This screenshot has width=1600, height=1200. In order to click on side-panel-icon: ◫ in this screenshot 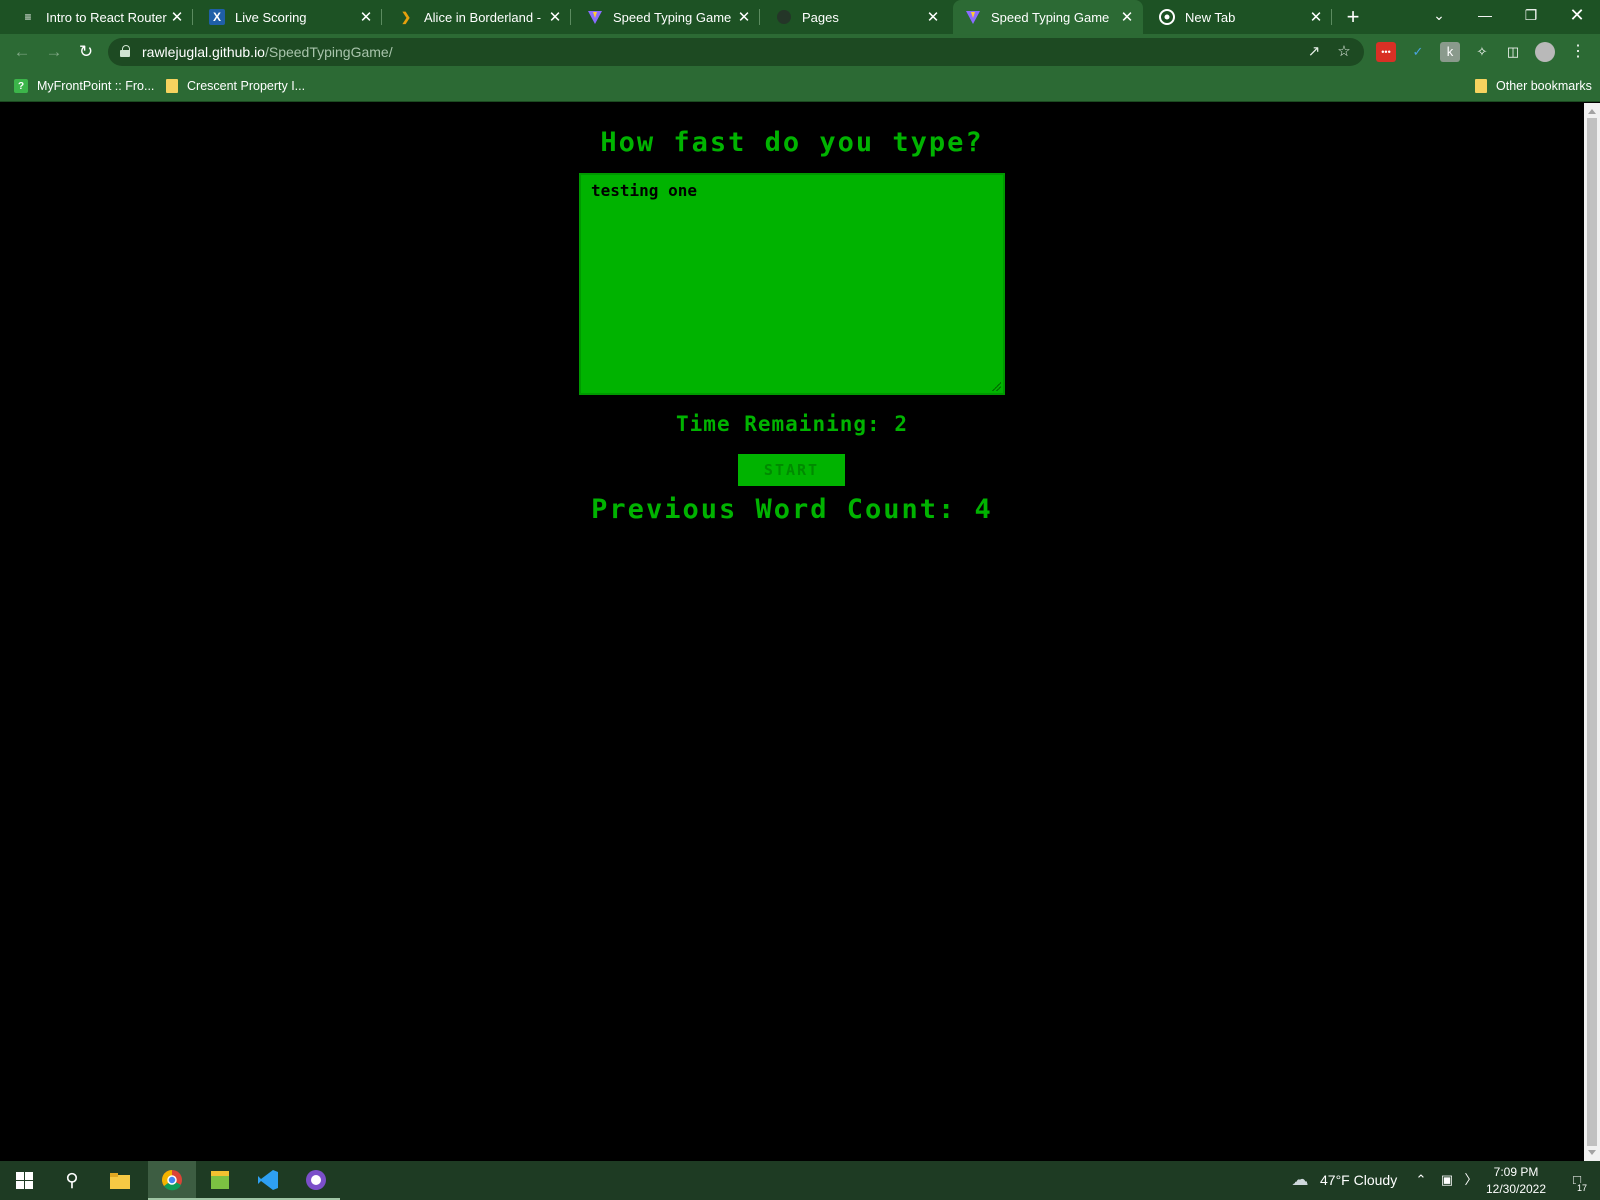, I will do `click(1513, 52)`.